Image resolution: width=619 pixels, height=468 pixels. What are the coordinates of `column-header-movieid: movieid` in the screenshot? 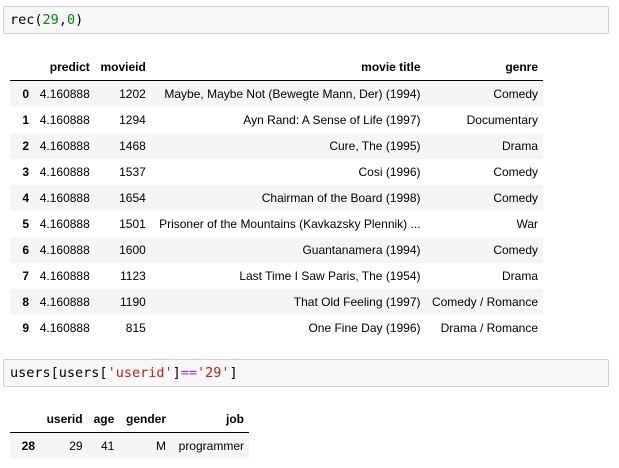 It's located at (122, 67).